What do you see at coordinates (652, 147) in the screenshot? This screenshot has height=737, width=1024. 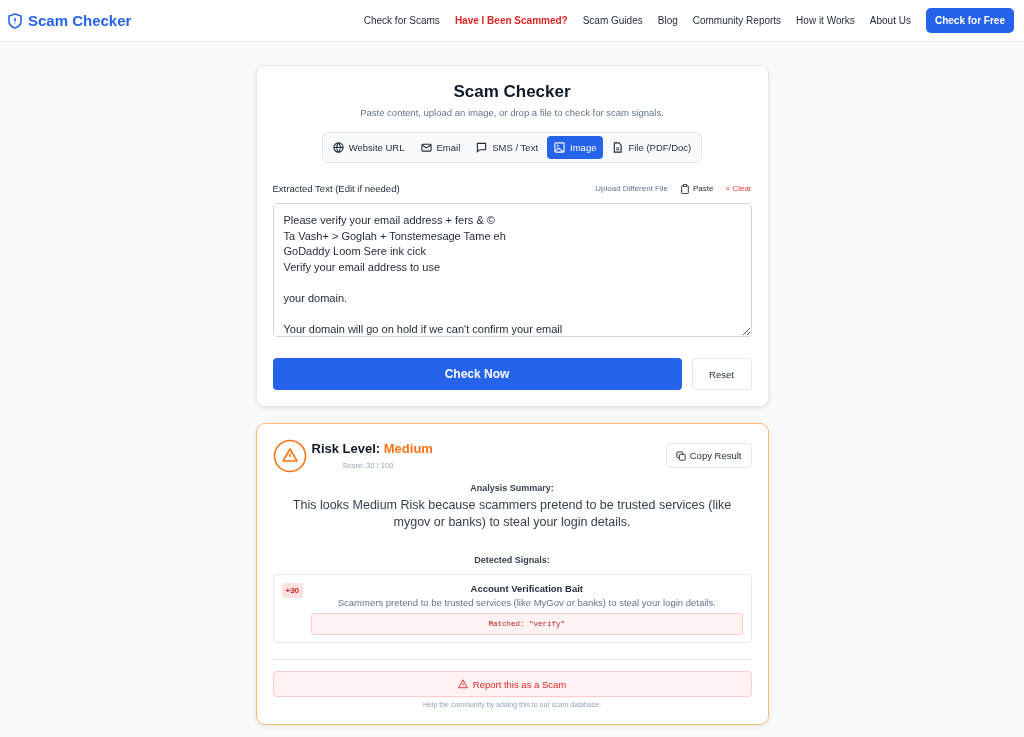 I see `input-type-tab: File (PDF/Doc)` at bounding box center [652, 147].